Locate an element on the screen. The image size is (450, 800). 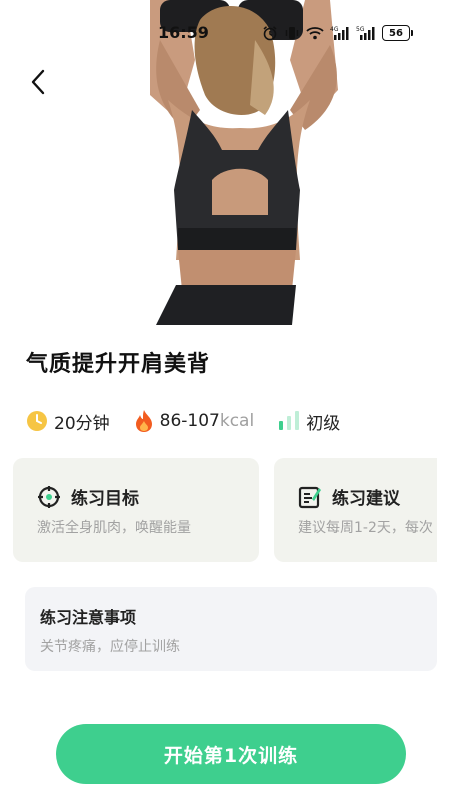
info-cards: 练习目标 激活全身肌肉，唤醒能量 练习建议 建议每周1-2天，每次 is located at coordinates (225, 510).